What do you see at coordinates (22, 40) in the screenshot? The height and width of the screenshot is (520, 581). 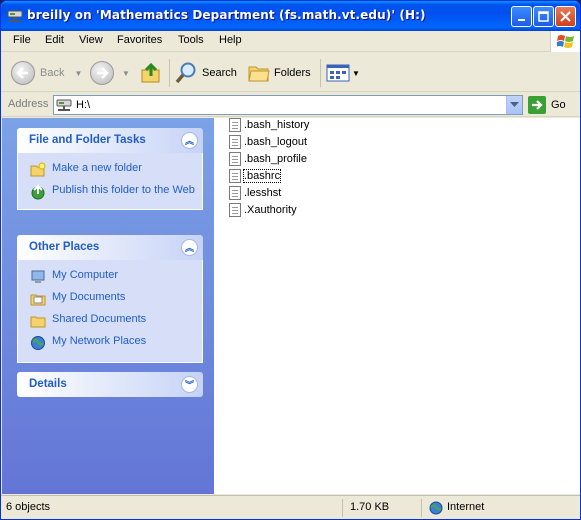 I see `menu-file: File` at bounding box center [22, 40].